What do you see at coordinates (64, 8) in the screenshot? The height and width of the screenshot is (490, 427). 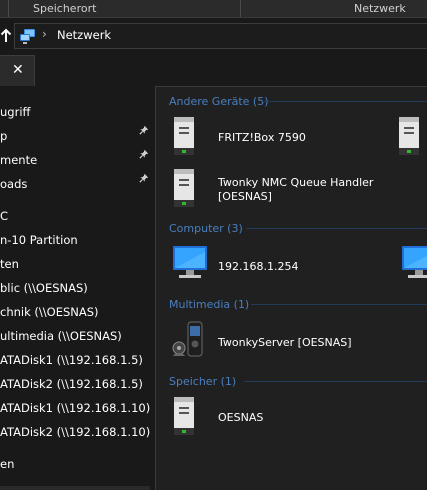 I see `ribbon-group-location: Speicherort` at bounding box center [64, 8].